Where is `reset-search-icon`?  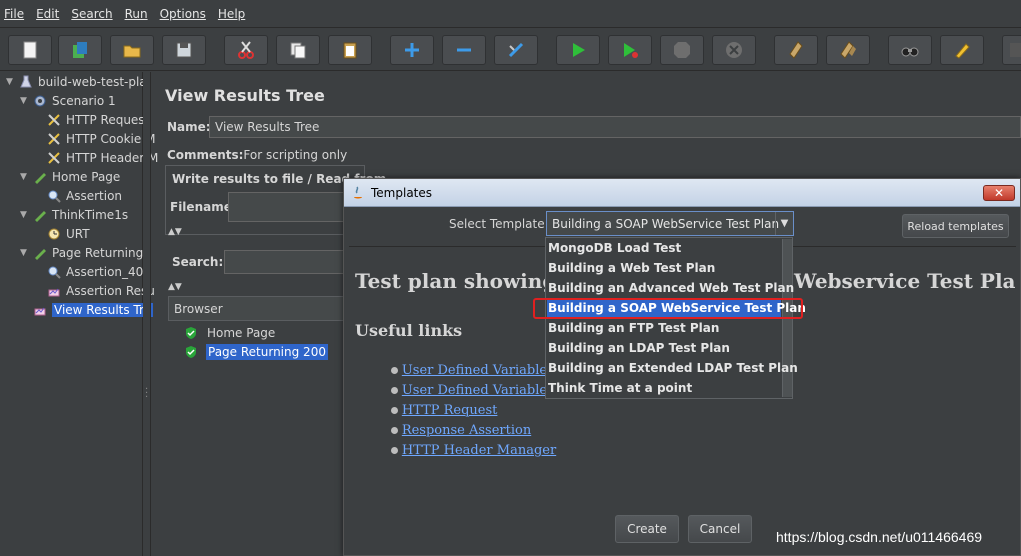 reset-search-icon is located at coordinates (962, 50).